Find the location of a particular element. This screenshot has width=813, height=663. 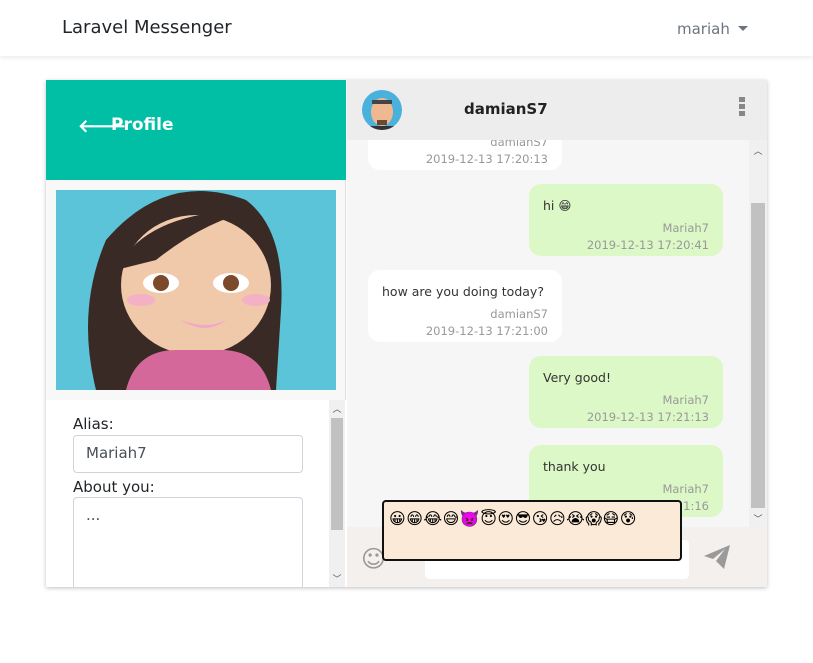

contact-name: damianS7 is located at coordinates (506, 109).